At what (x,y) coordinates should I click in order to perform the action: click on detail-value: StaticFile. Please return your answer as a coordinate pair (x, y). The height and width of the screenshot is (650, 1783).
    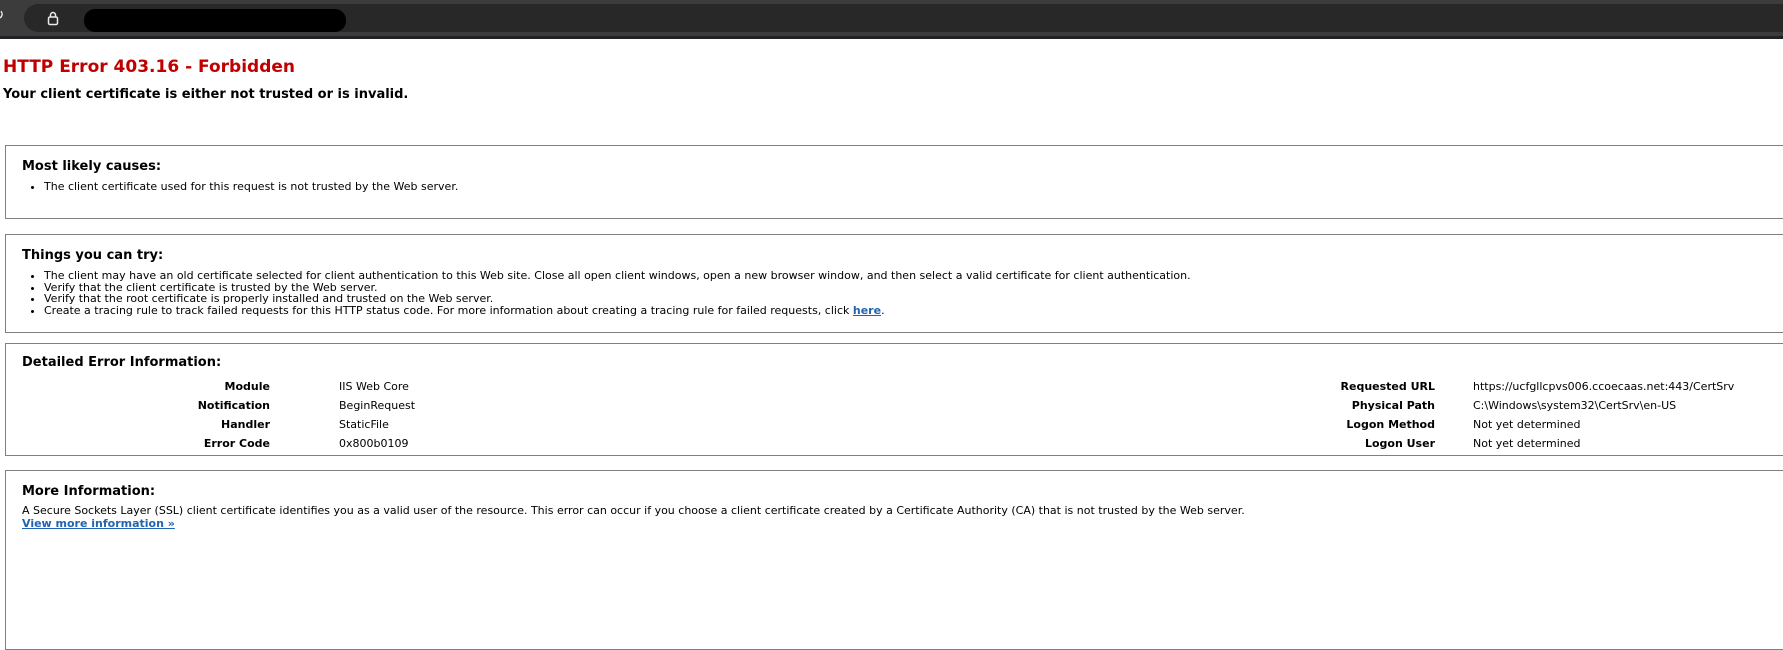
    Looking at the image, I should click on (364, 424).